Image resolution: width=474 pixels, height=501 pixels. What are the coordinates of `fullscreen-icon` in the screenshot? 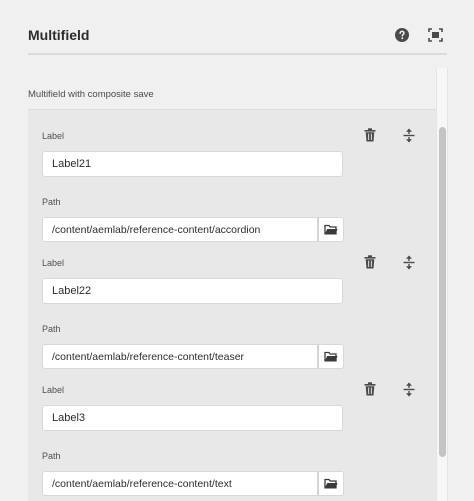 It's located at (435, 35).